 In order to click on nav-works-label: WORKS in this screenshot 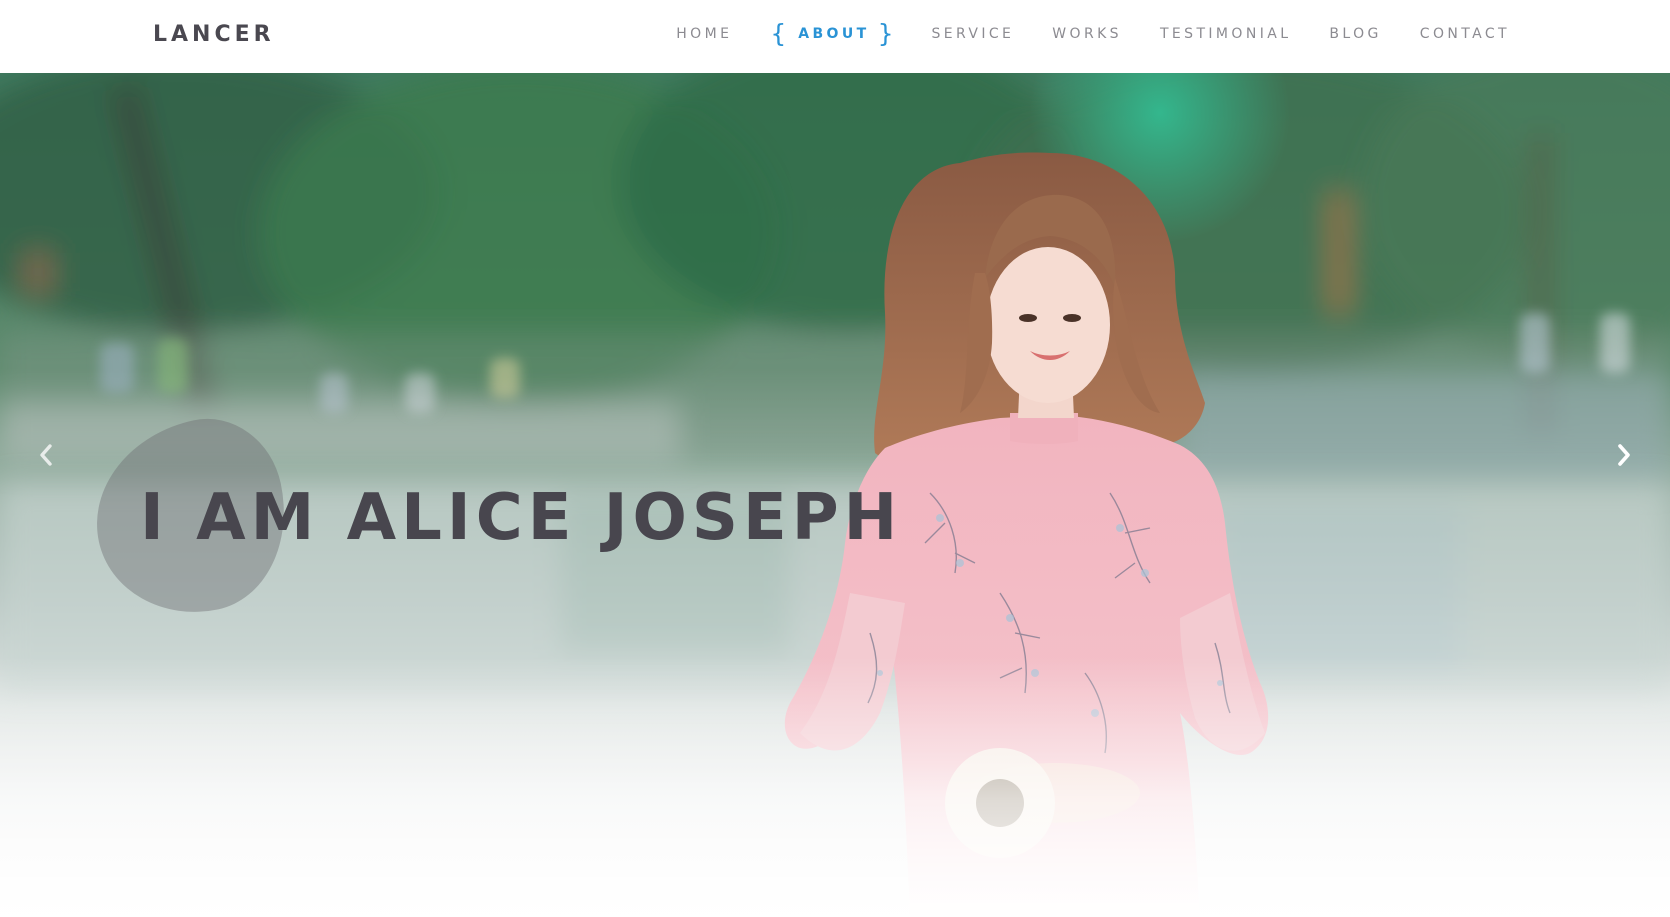, I will do `click(1087, 34)`.